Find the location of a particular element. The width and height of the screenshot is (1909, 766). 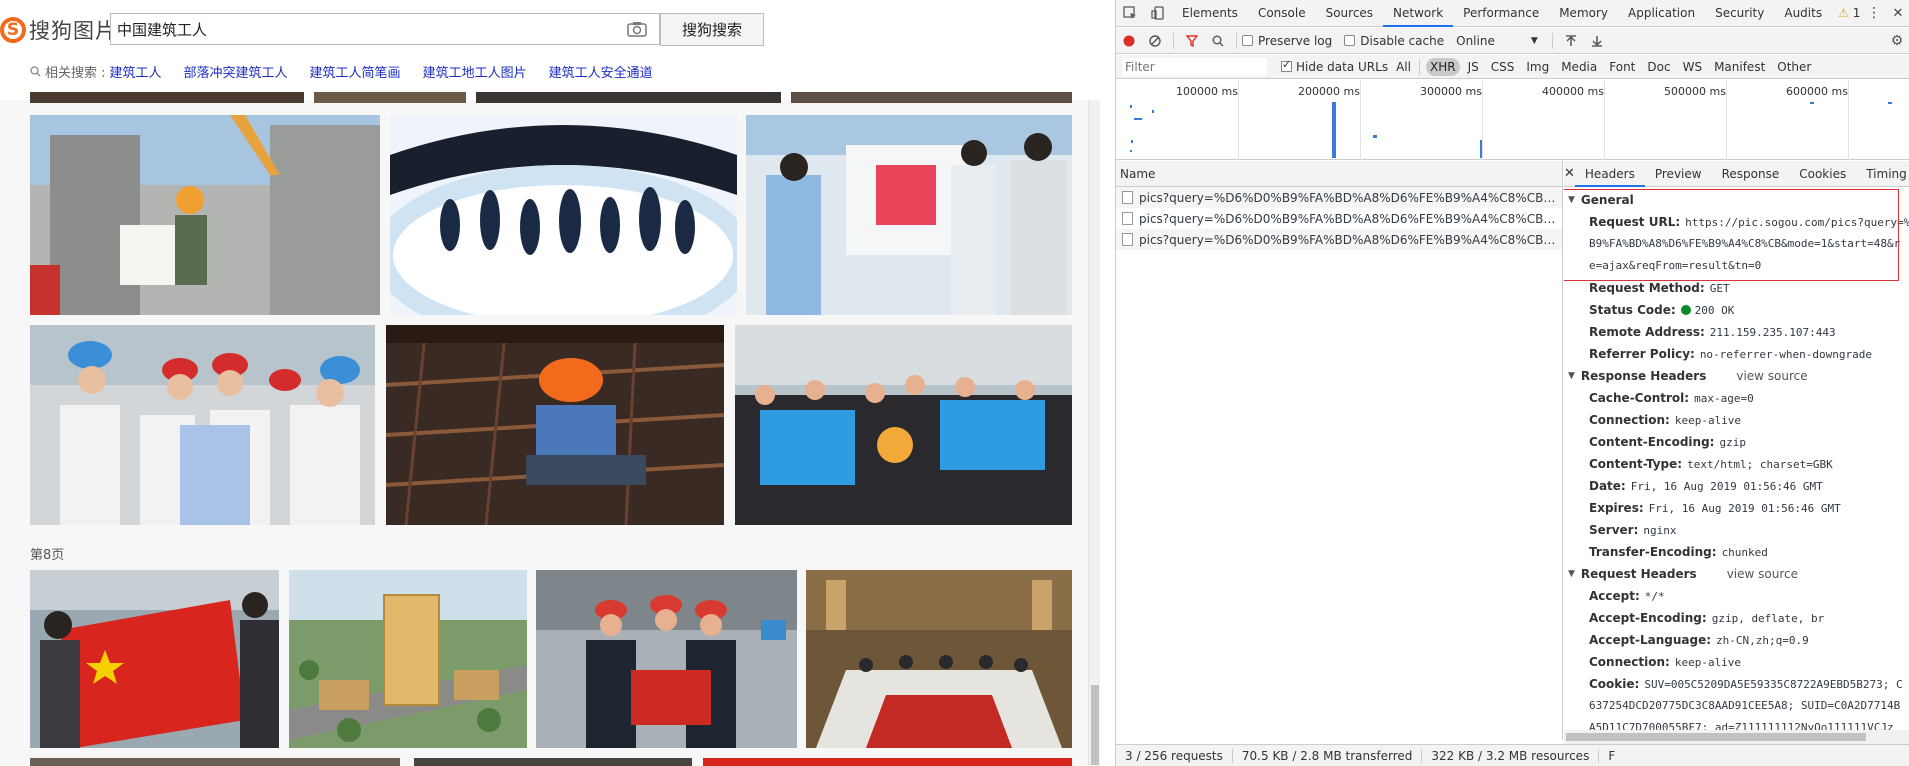

tab-cookies: Cookies is located at coordinates (1822, 174).